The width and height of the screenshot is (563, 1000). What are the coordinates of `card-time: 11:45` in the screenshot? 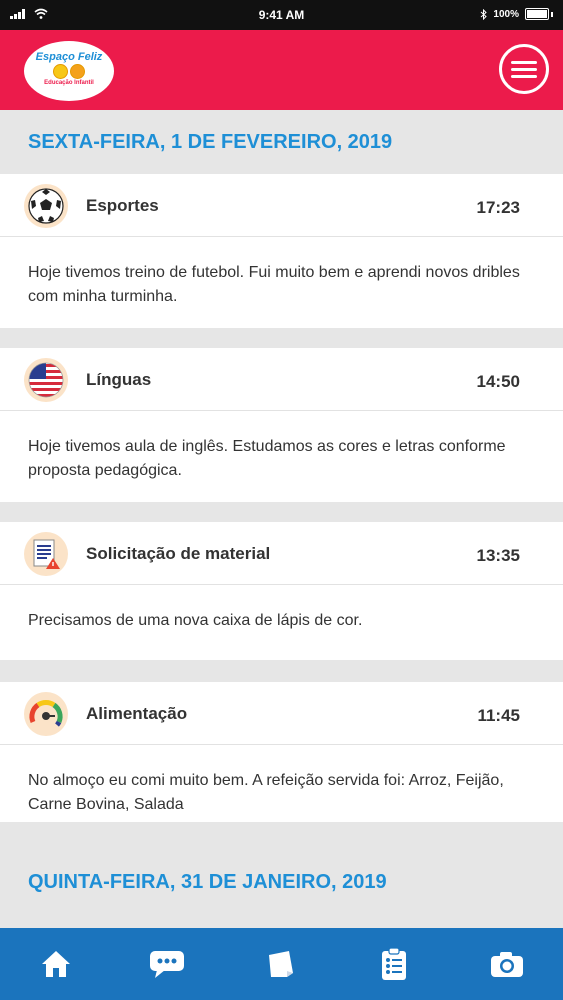 It's located at (498, 715).